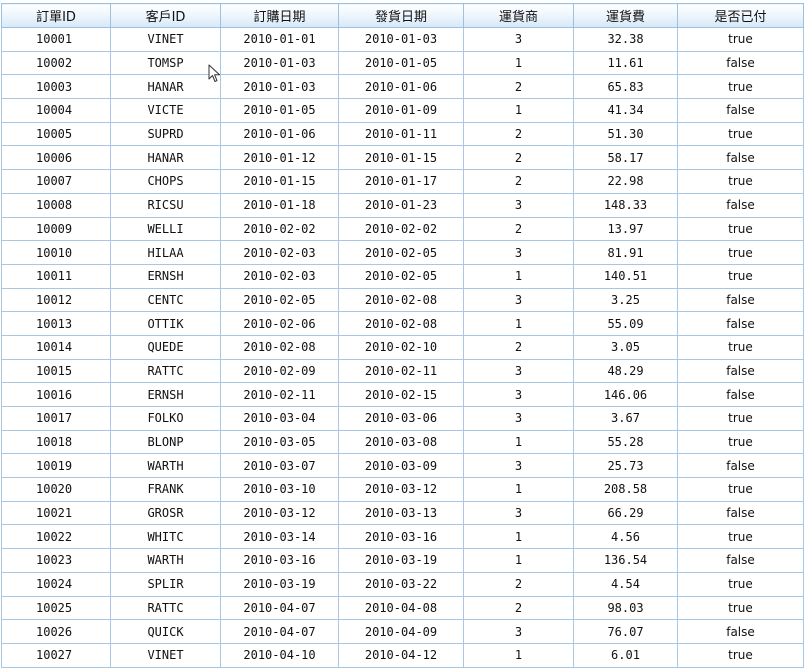 The height and width of the screenshot is (670, 804). What do you see at coordinates (625, 513) in the screenshot?
I see `cell-freight: 66.29` at bounding box center [625, 513].